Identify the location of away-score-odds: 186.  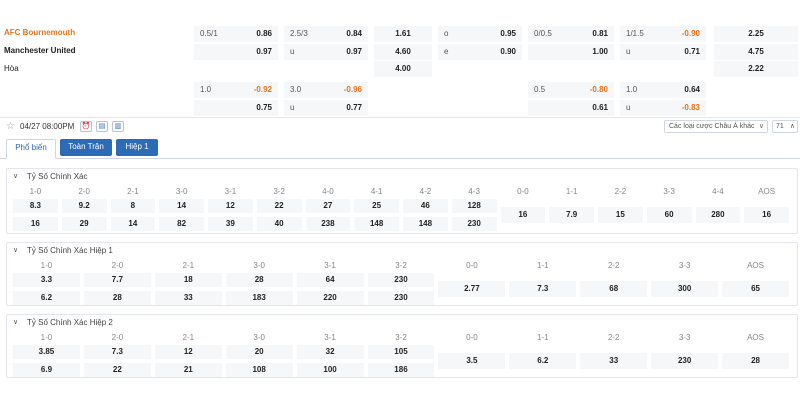
(401, 370).